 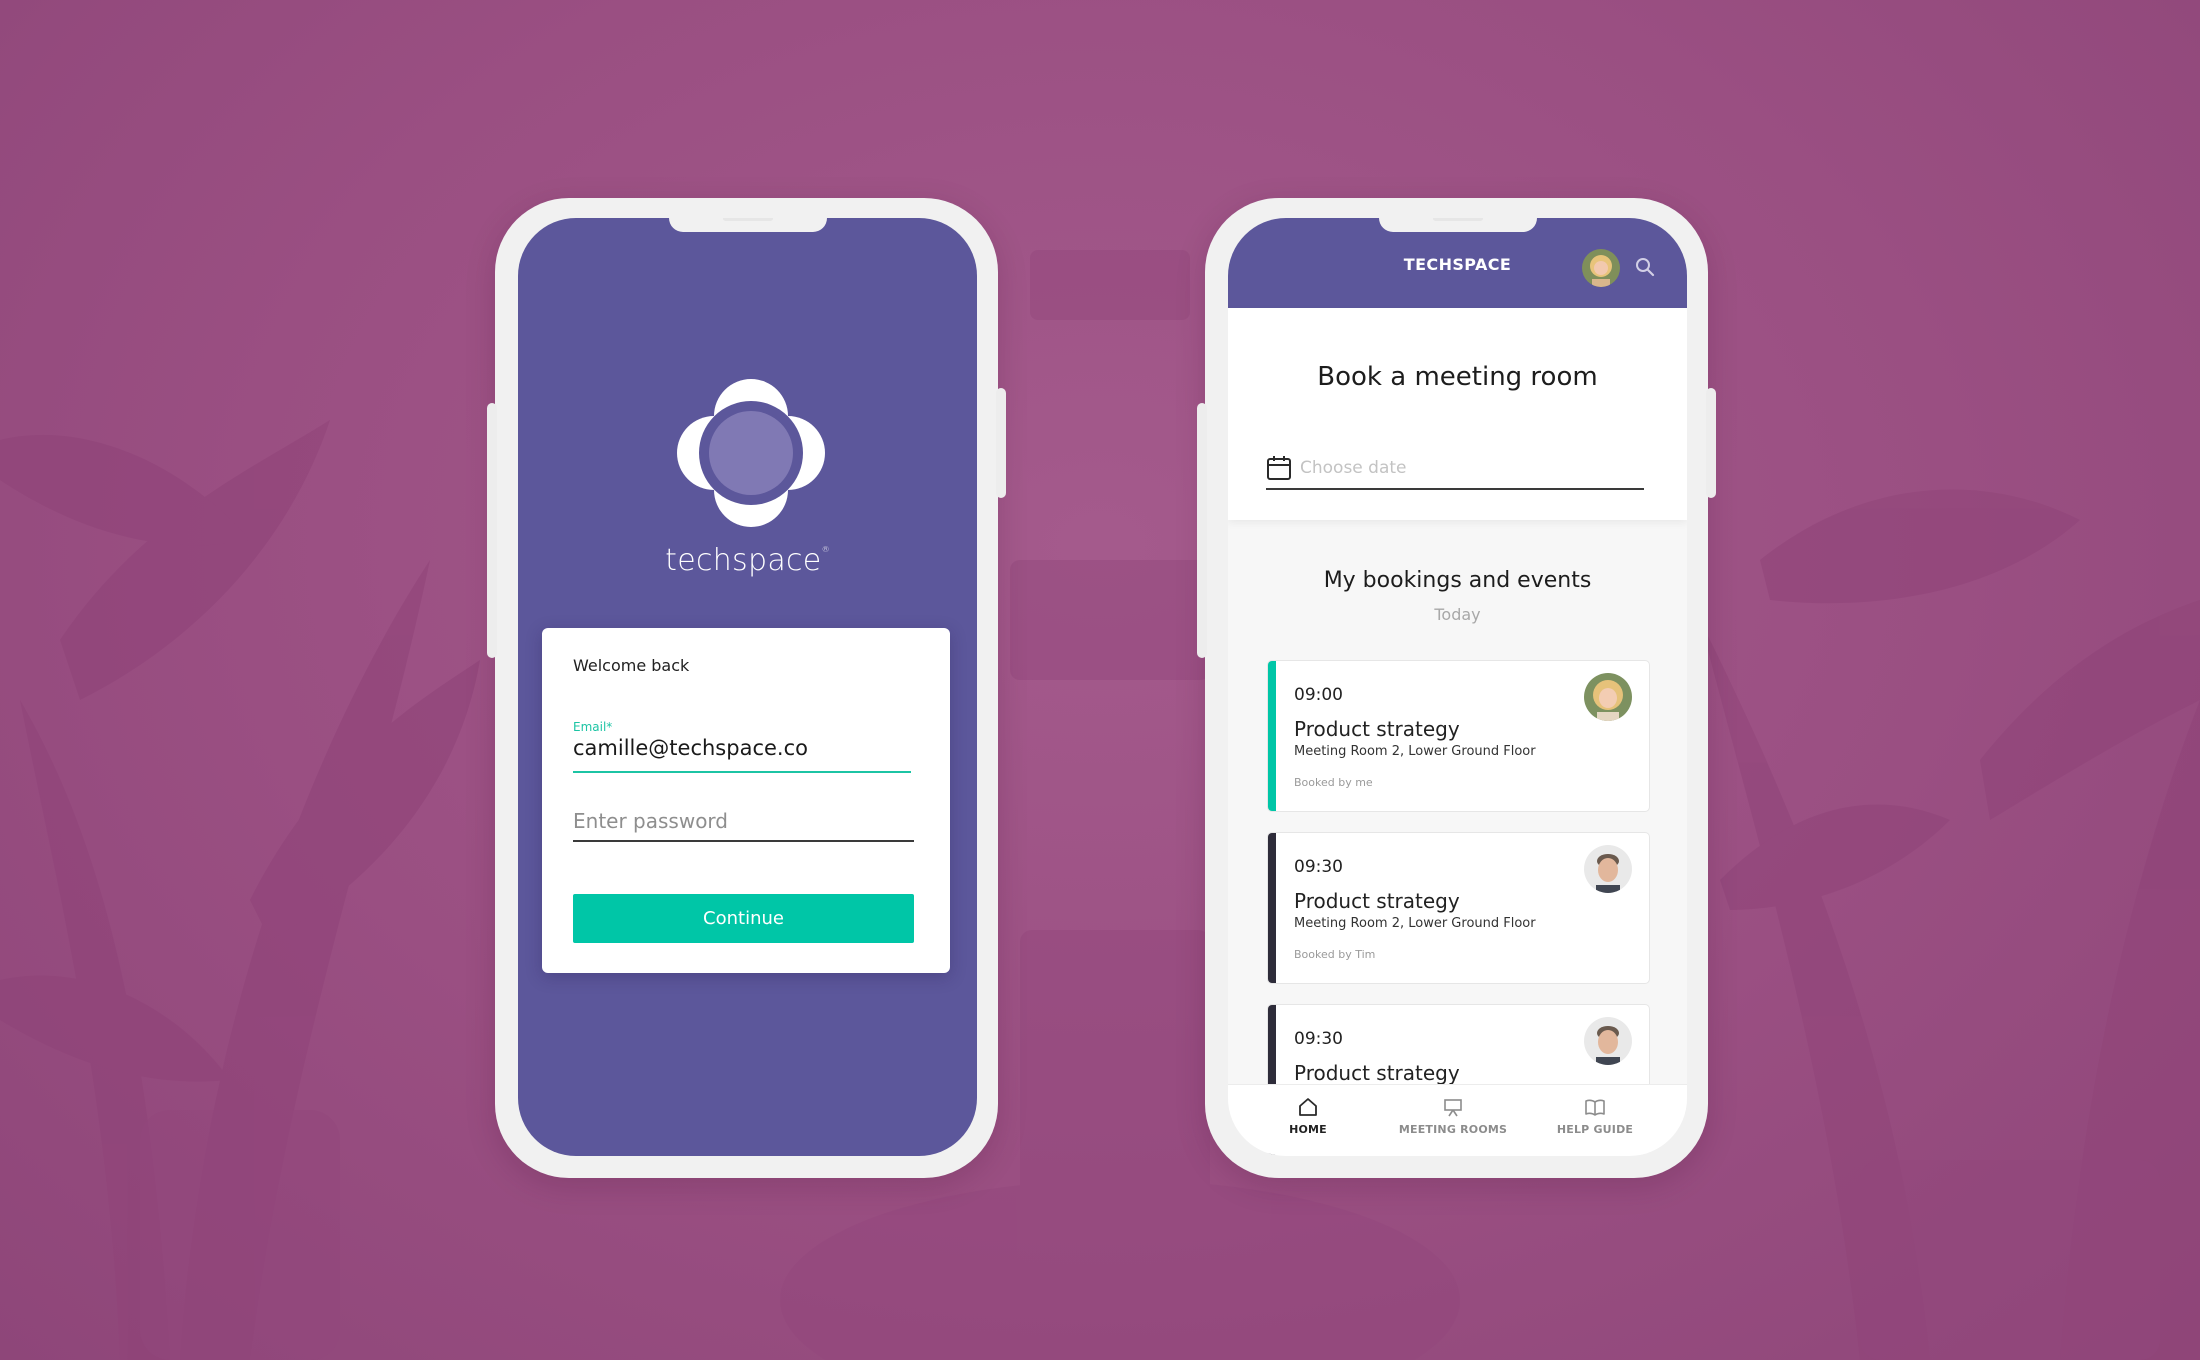 I want to click on book-icon, so click(x=1595, y=1107).